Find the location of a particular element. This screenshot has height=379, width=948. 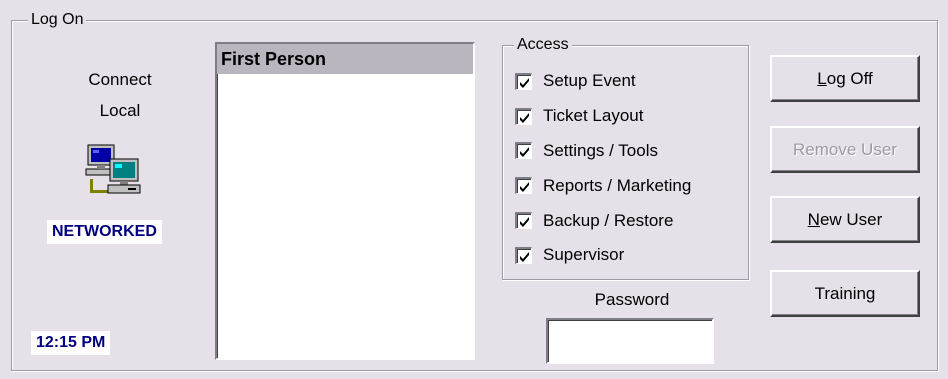

access-item-reports-marketing: Reports / Marketing is located at coordinates (630, 185).